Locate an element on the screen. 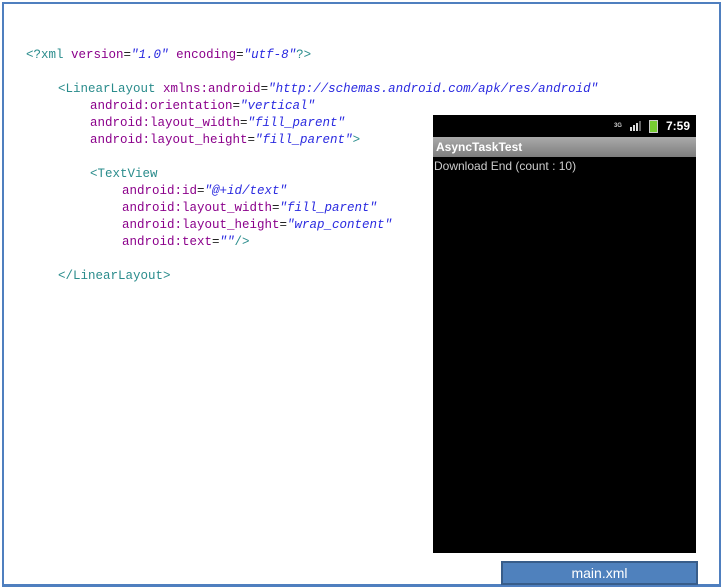  code-token-pun is located at coordinates (173, 55).